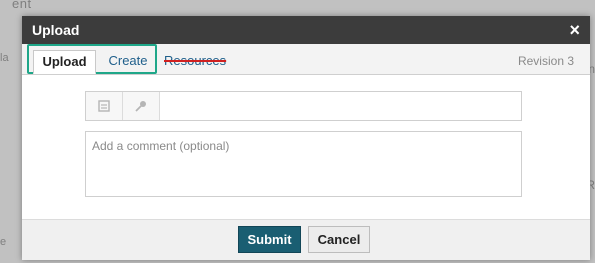 The width and height of the screenshot is (595, 263). I want to click on attachment-toolbar, so click(303, 106).